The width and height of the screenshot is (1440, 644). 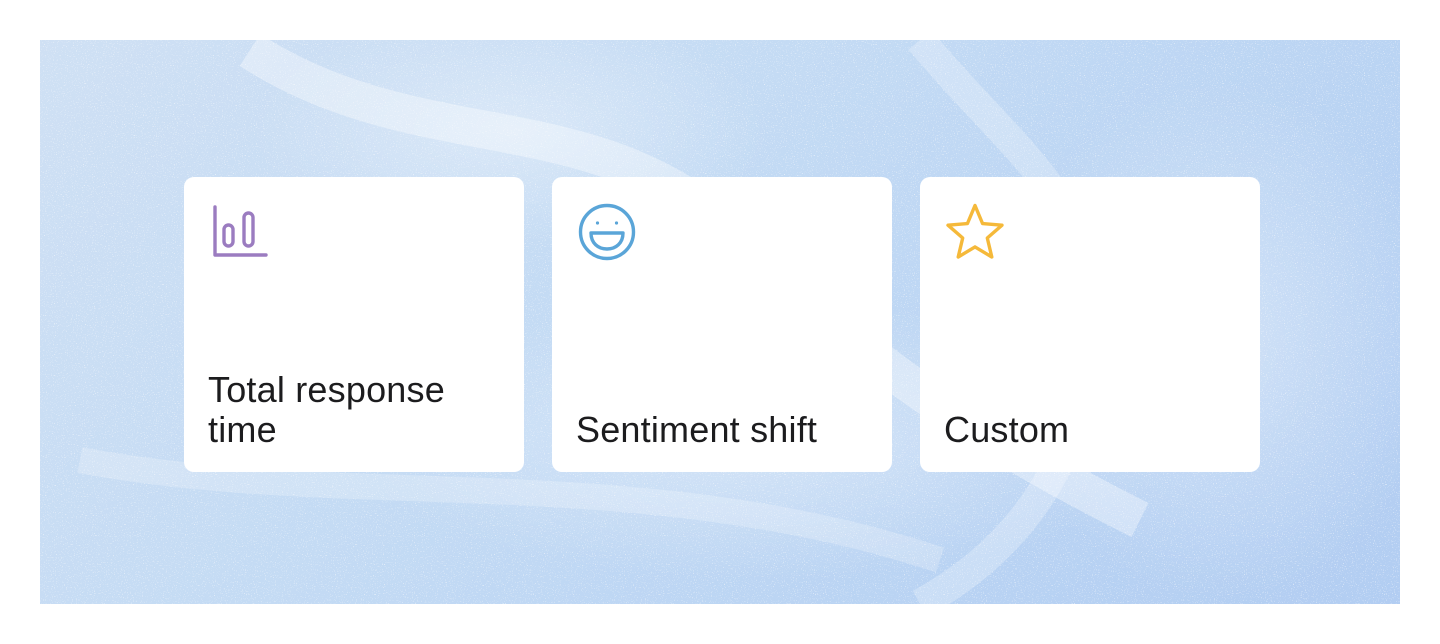 What do you see at coordinates (241, 234) in the screenshot?
I see `bar-chart-icon` at bounding box center [241, 234].